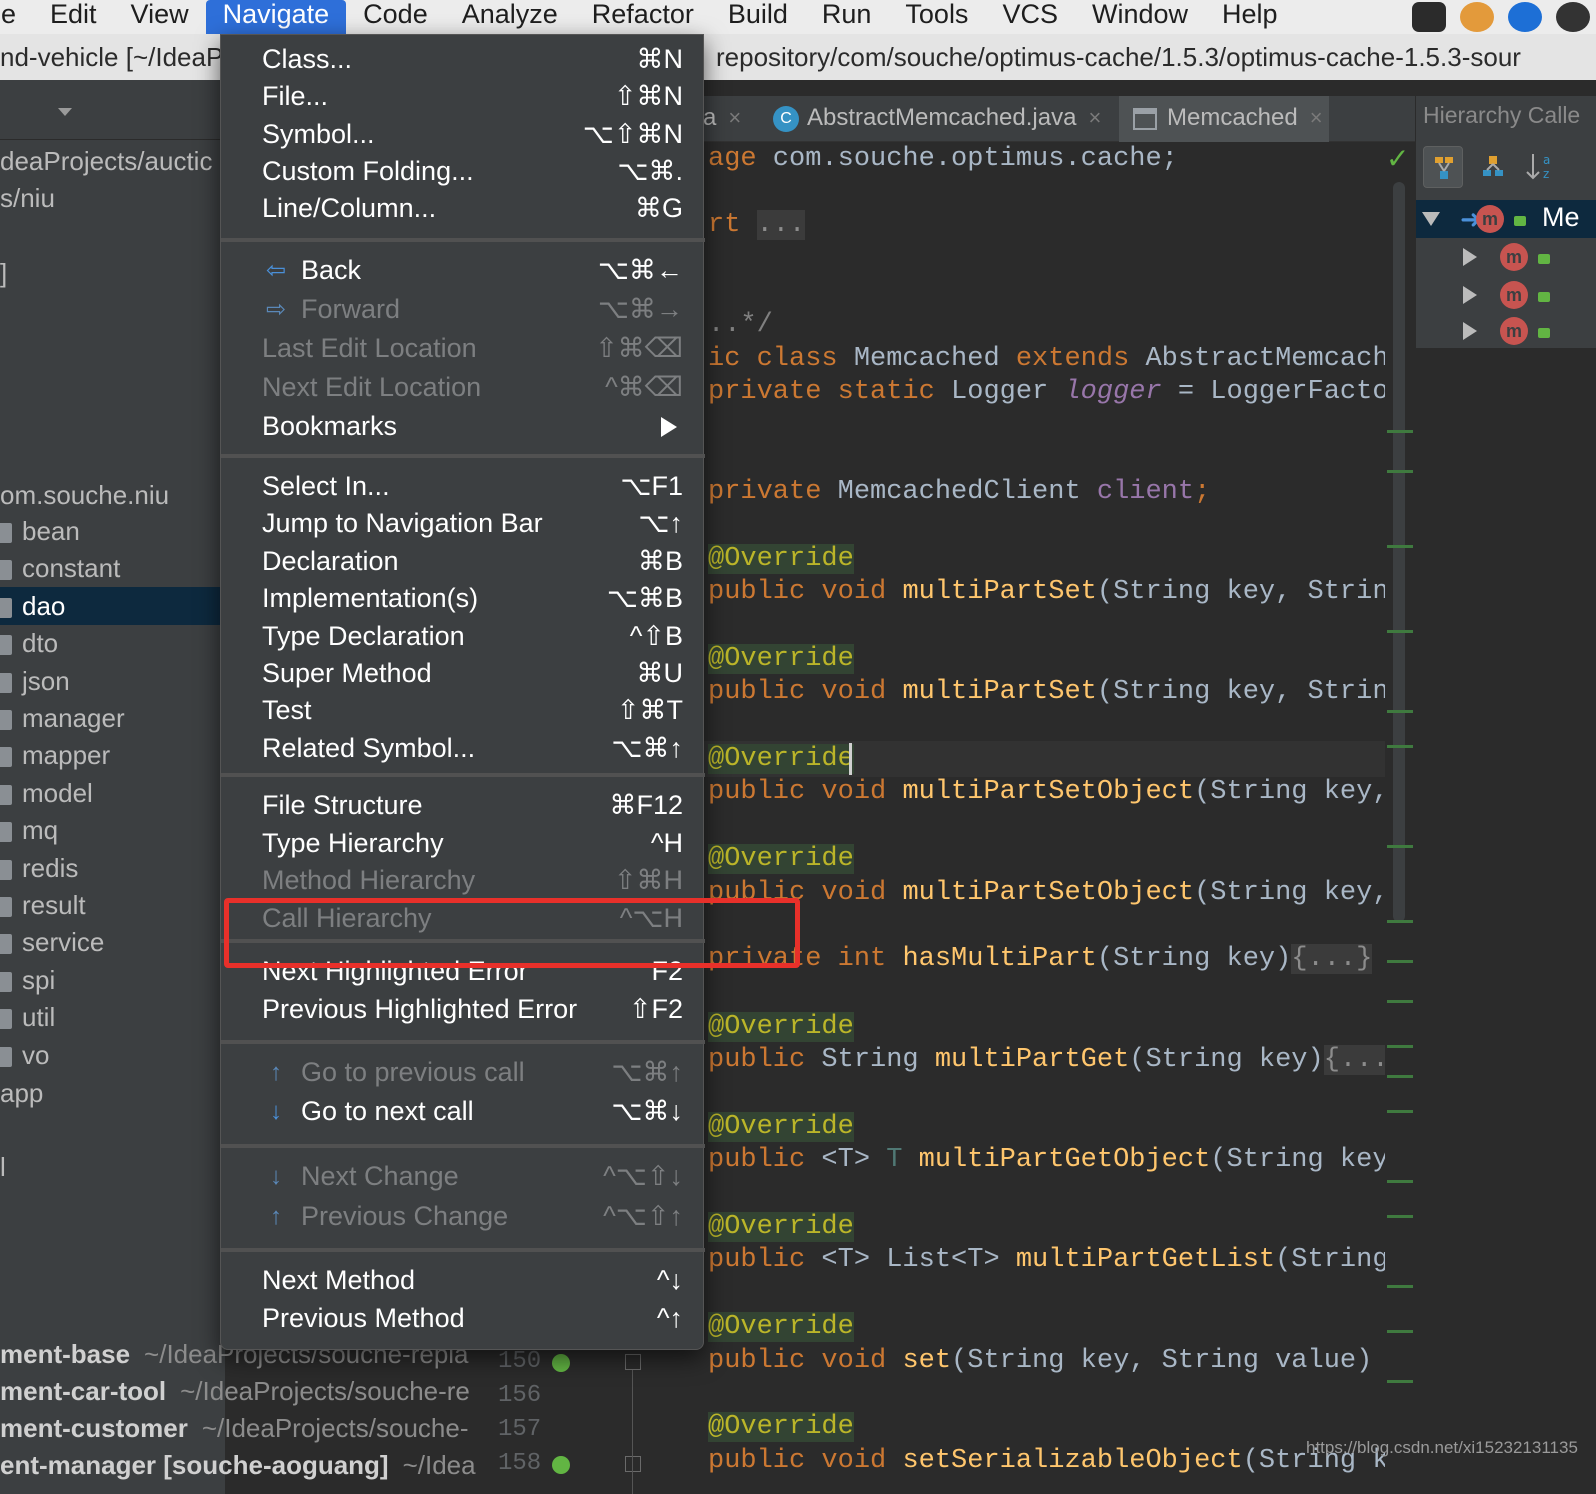 This screenshot has height=1494, width=1596. What do you see at coordinates (1140, 17) in the screenshot?
I see `menu-window: Window` at bounding box center [1140, 17].